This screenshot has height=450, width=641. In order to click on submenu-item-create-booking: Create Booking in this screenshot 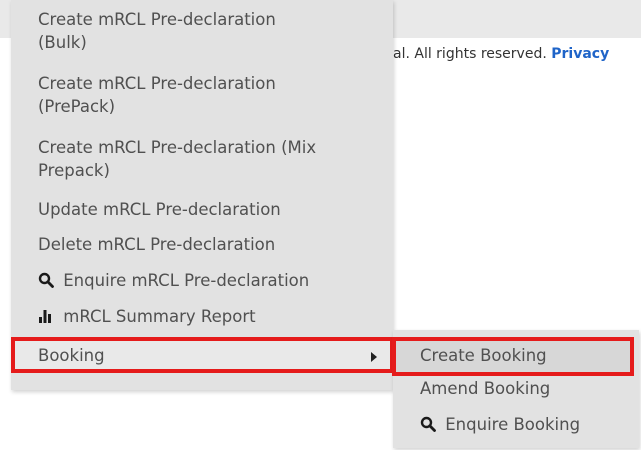, I will do `click(513, 356)`.